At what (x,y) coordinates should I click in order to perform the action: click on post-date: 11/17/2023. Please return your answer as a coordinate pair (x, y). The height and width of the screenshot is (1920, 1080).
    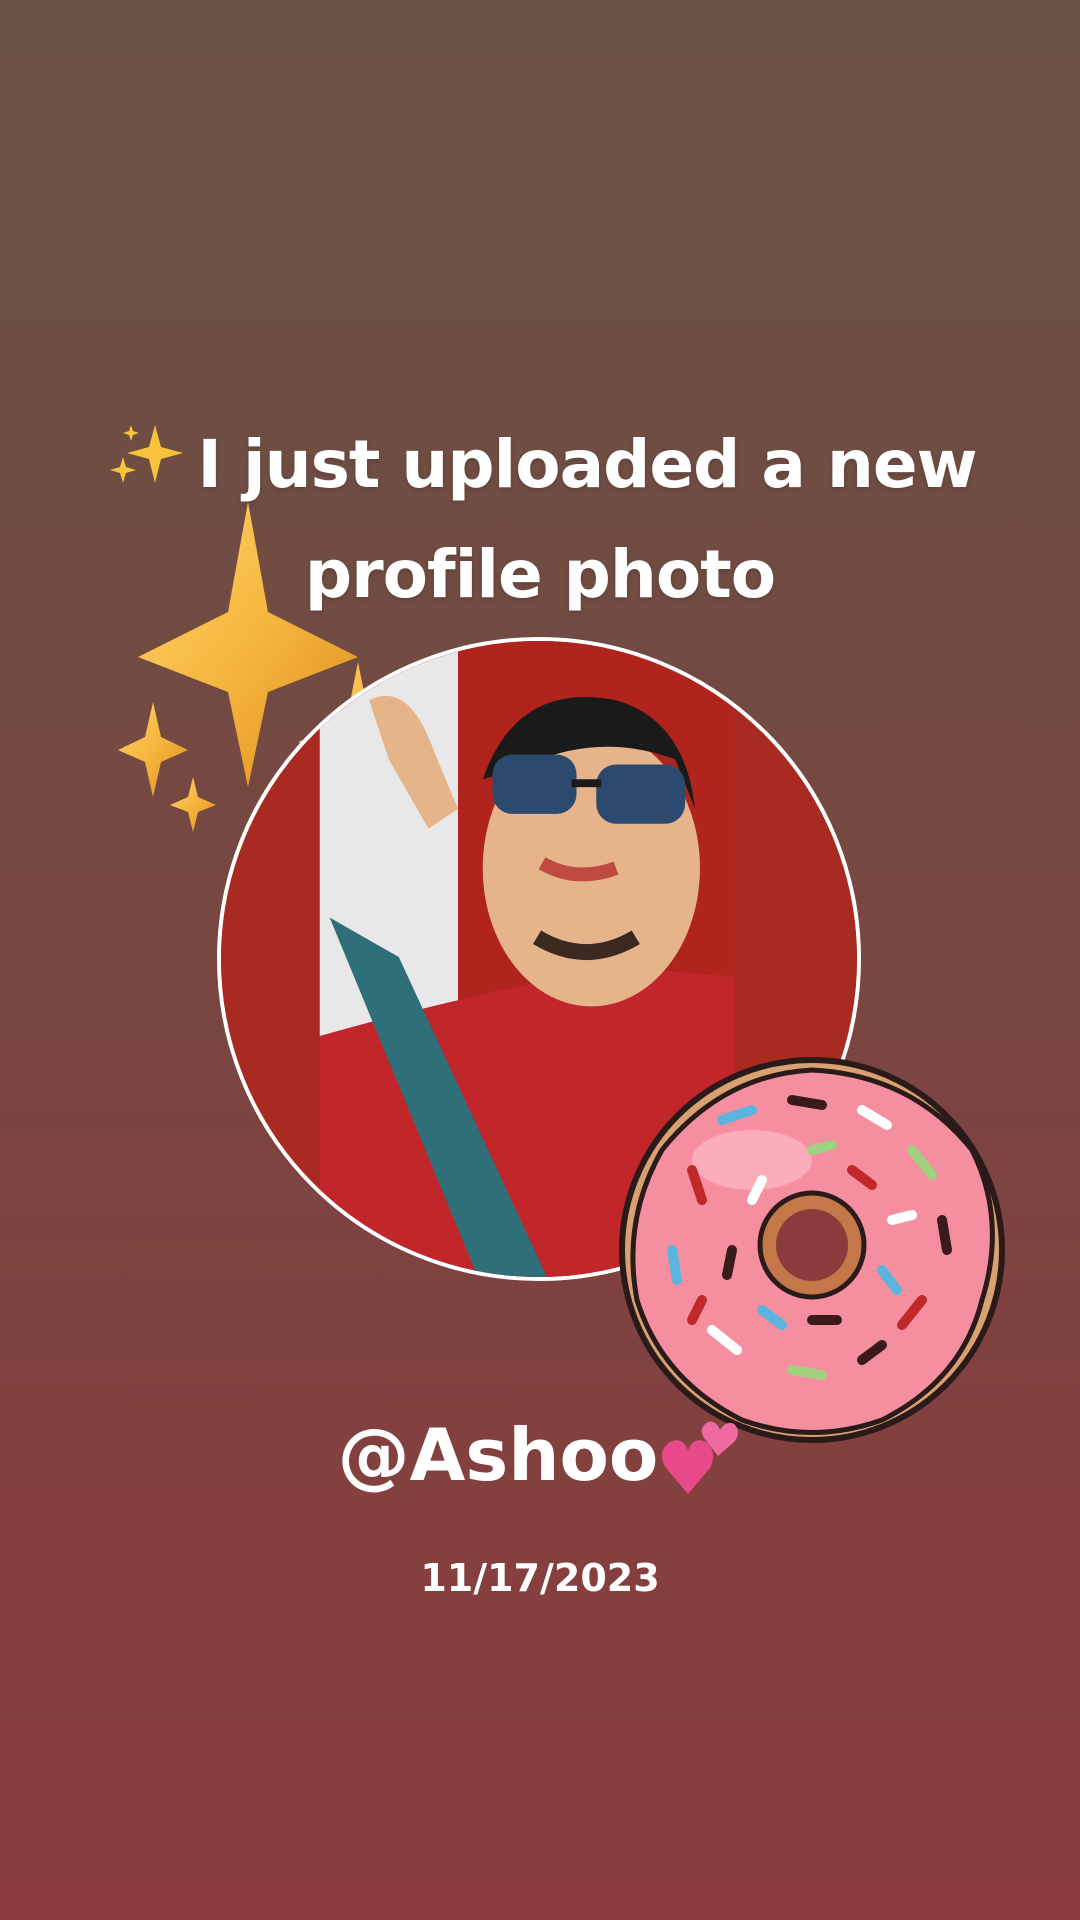
    Looking at the image, I should click on (540, 1578).